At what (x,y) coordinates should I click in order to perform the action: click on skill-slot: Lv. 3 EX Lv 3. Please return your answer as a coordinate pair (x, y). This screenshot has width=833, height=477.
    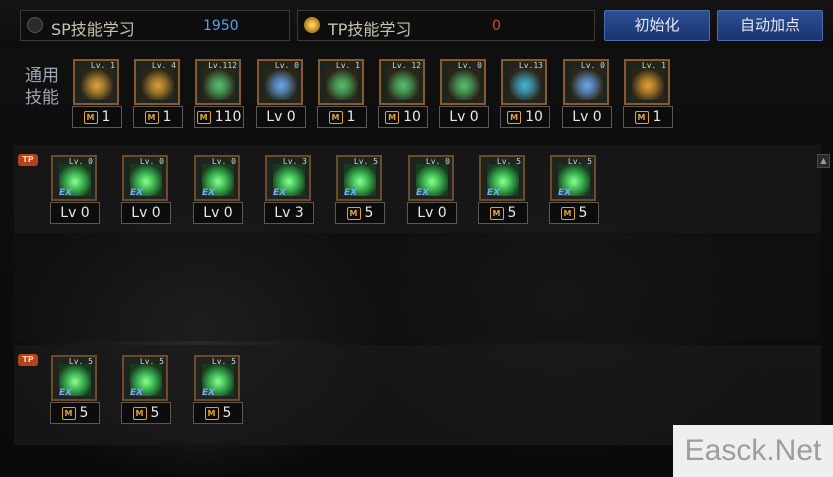
    Looking at the image, I should click on (289, 189).